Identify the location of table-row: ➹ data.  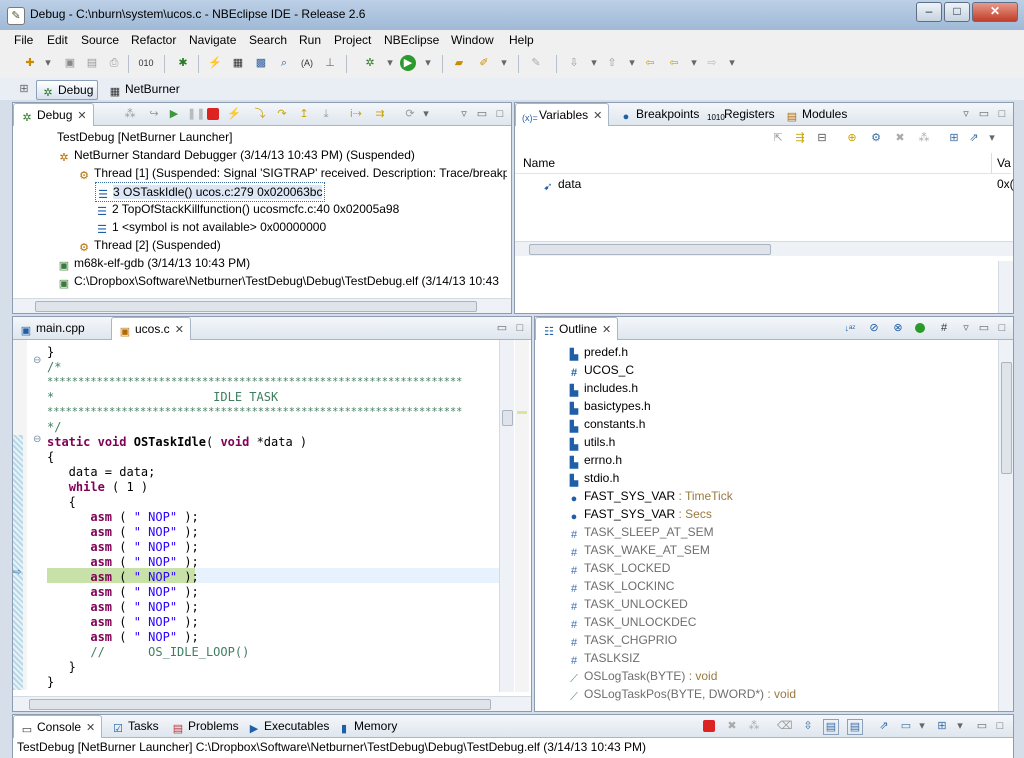
(561, 184).